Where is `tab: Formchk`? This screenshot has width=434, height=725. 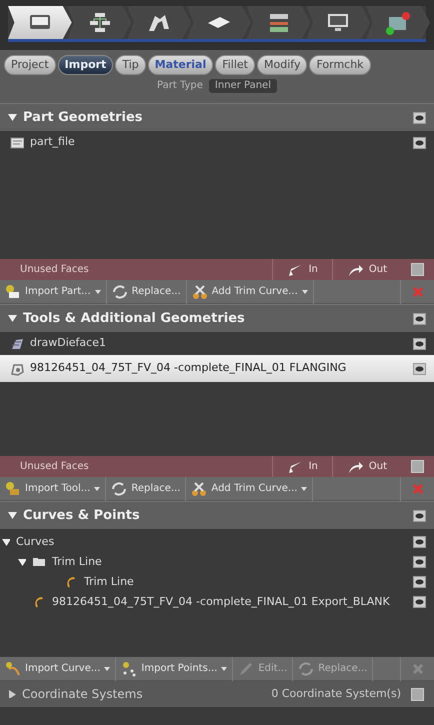
tab: Formchk is located at coordinates (340, 65).